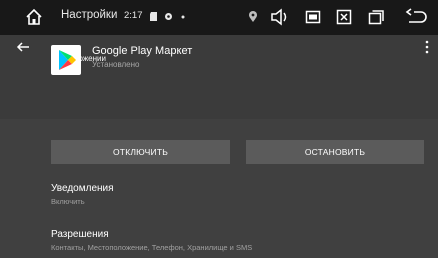 The width and height of the screenshot is (438, 258). Describe the element at coordinates (23, 47) in the screenshot. I see `arrow-back-icon` at that location.